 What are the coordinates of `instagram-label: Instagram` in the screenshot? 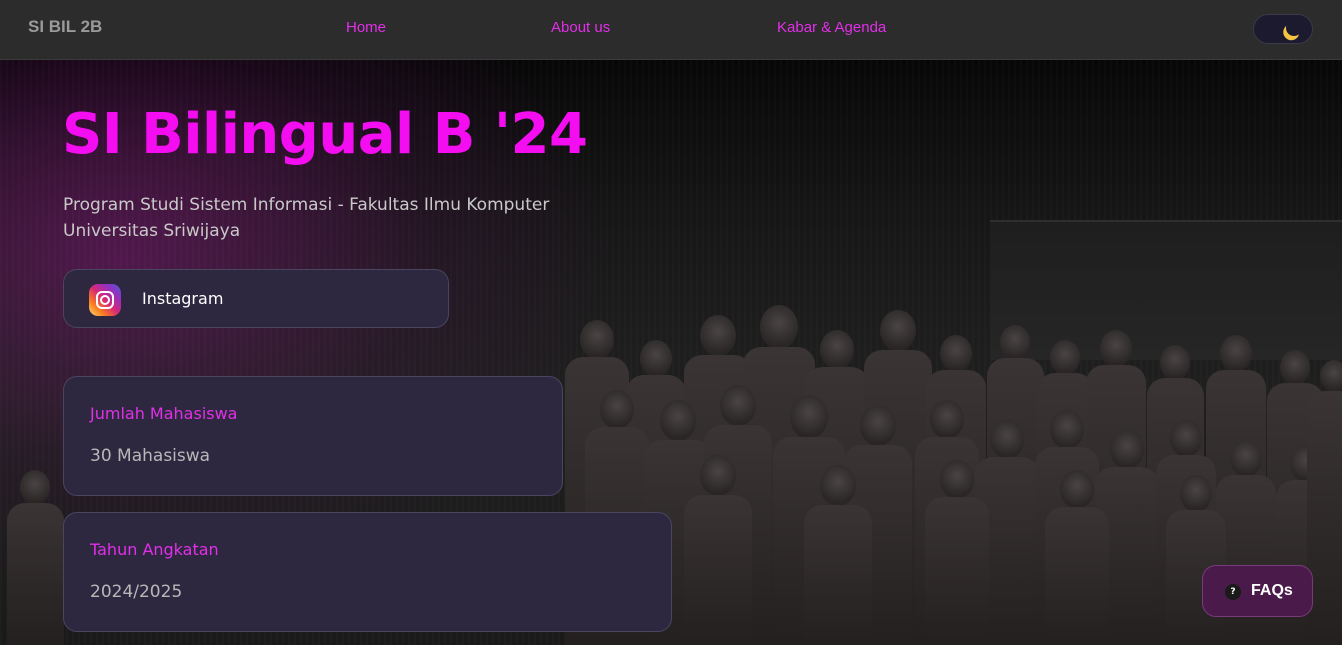 It's located at (183, 298).